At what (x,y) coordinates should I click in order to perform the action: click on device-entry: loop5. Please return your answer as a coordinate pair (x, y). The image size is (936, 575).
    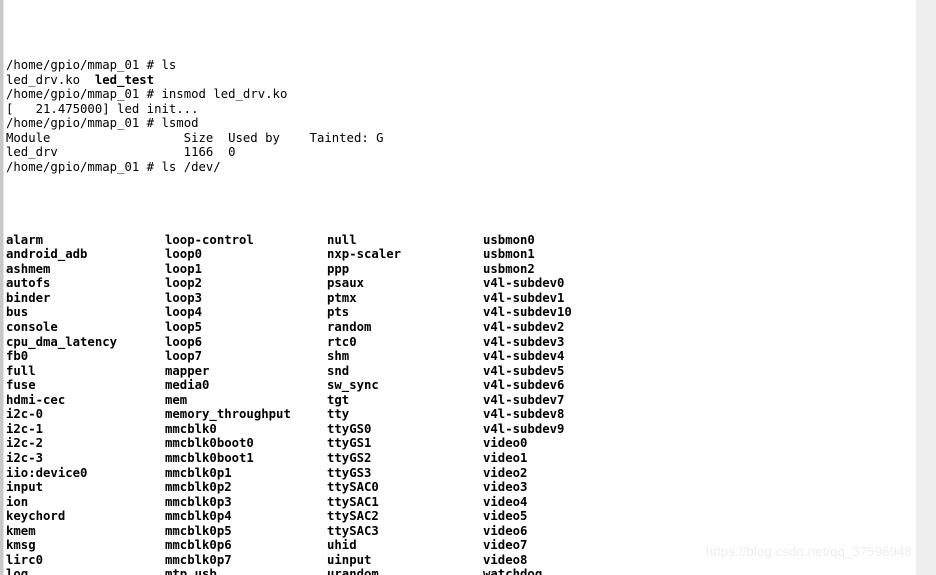
    Looking at the image, I should click on (184, 327).